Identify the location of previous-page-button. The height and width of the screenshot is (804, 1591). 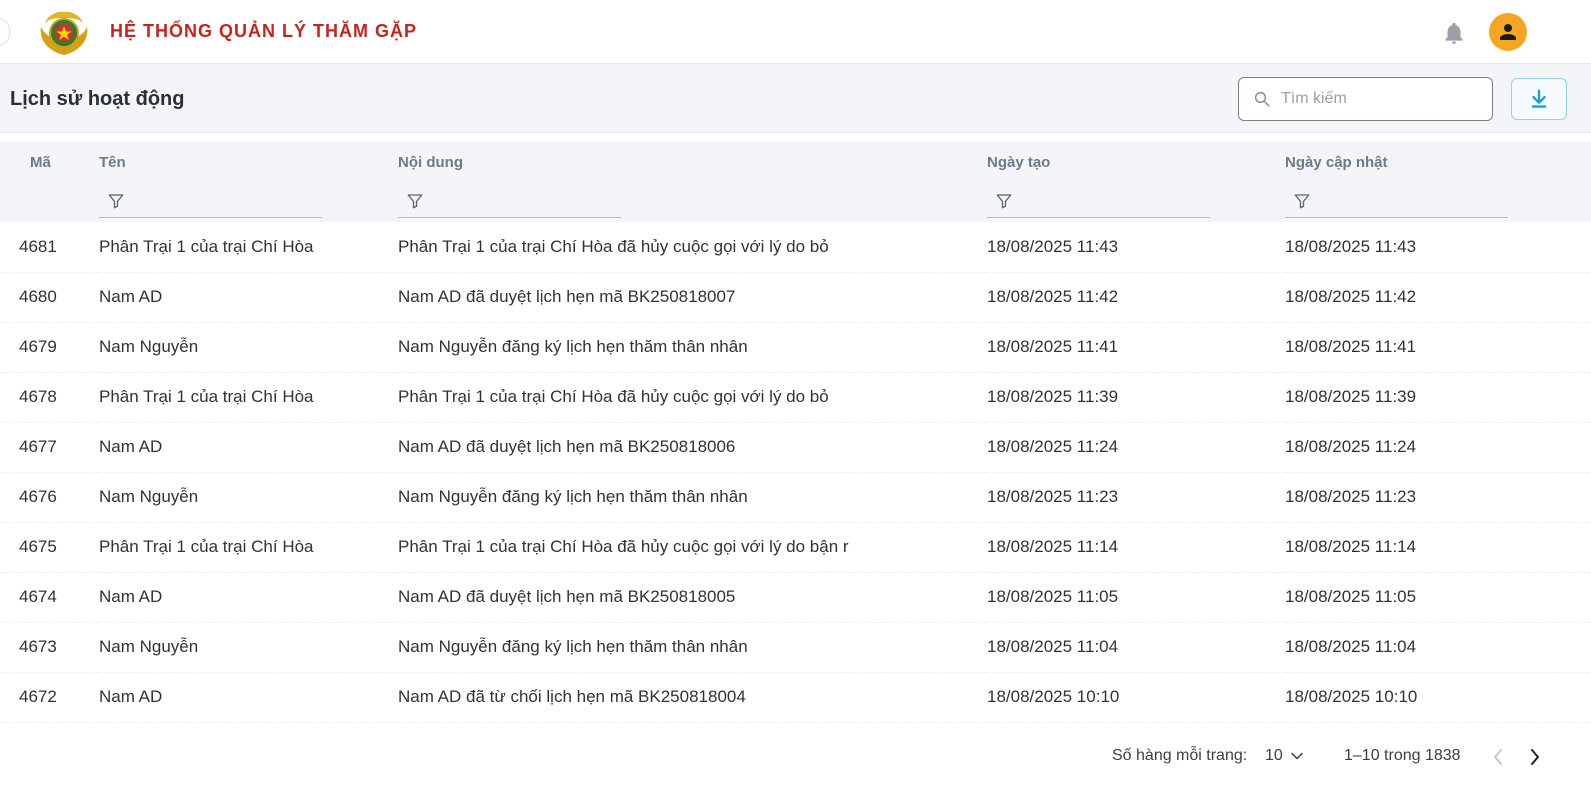
(1498, 757).